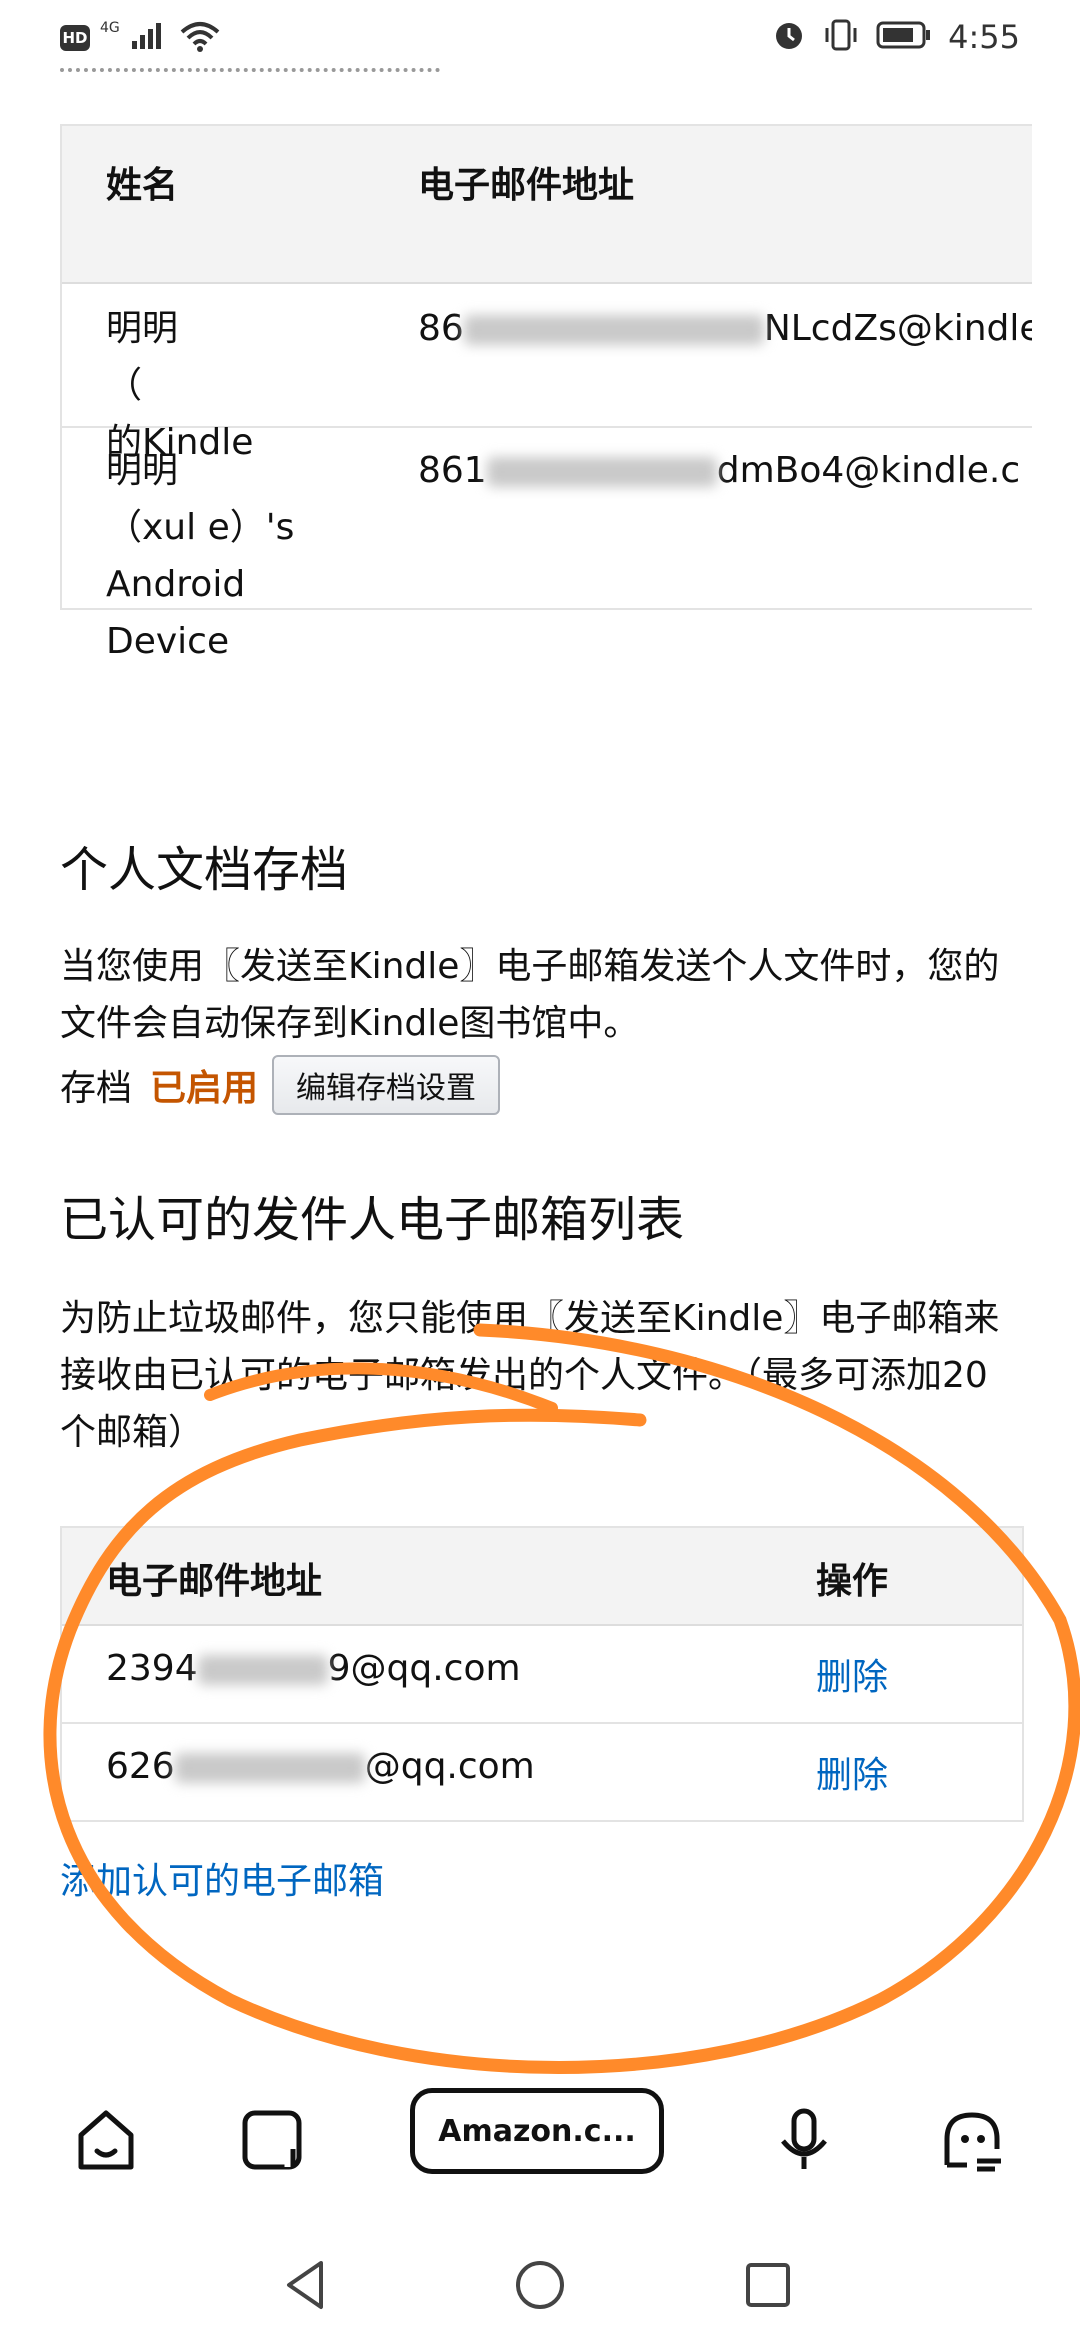  I want to click on approved-email: 2394 9@qq.com, so click(313, 1668).